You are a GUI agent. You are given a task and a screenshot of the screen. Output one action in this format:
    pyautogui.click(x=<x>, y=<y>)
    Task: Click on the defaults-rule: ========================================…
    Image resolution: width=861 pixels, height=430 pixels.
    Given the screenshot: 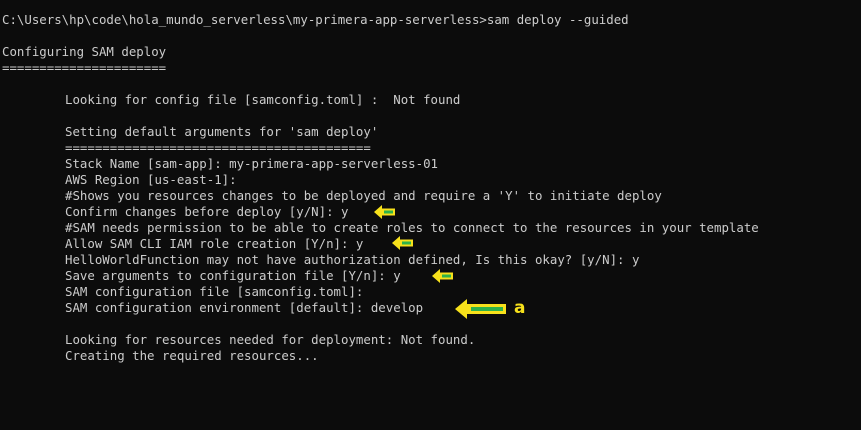 What is the action you would take?
    pyautogui.click(x=218, y=147)
    